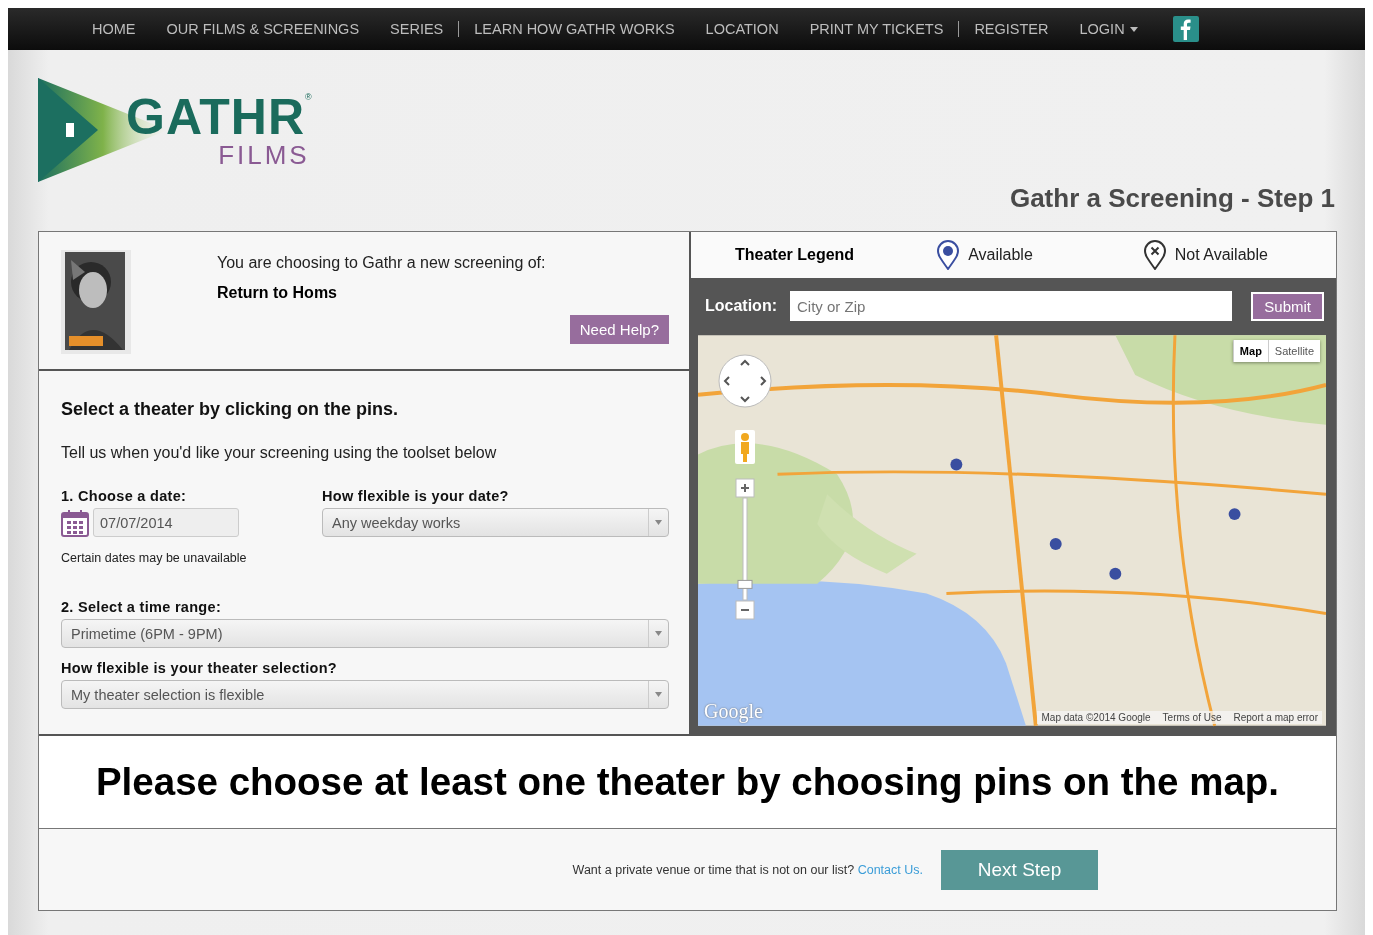  What do you see at coordinates (747, 869) in the screenshot?
I see `footer-text: Want a private venue or time that is not on our list? Contact Us.` at bounding box center [747, 869].